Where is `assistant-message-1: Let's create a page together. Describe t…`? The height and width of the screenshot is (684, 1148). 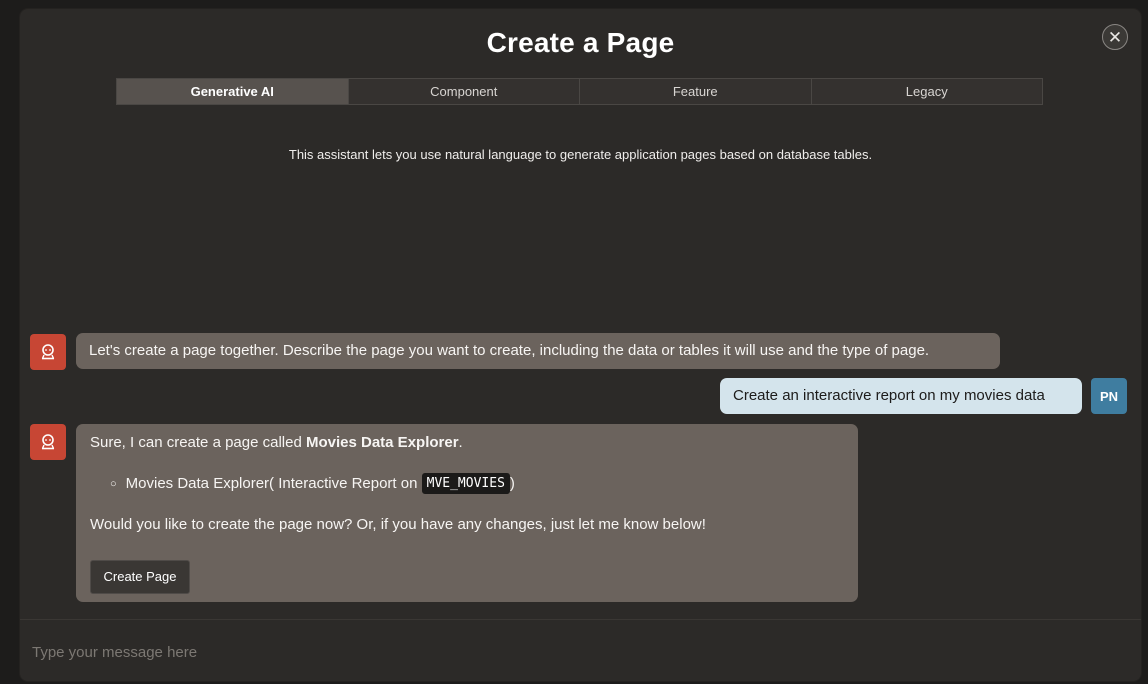
assistant-message-1: Let's create a page together. Describe t… is located at coordinates (538, 351).